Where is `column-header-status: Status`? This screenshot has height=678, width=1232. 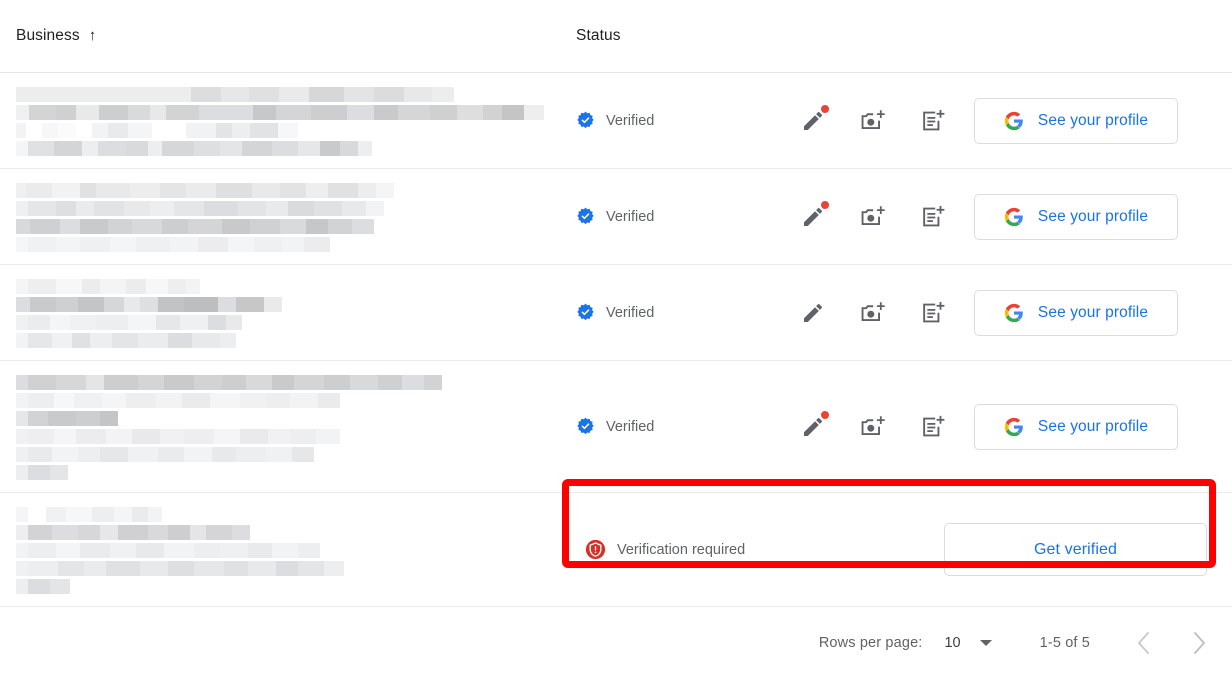
column-header-status: Status is located at coordinates (598, 36).